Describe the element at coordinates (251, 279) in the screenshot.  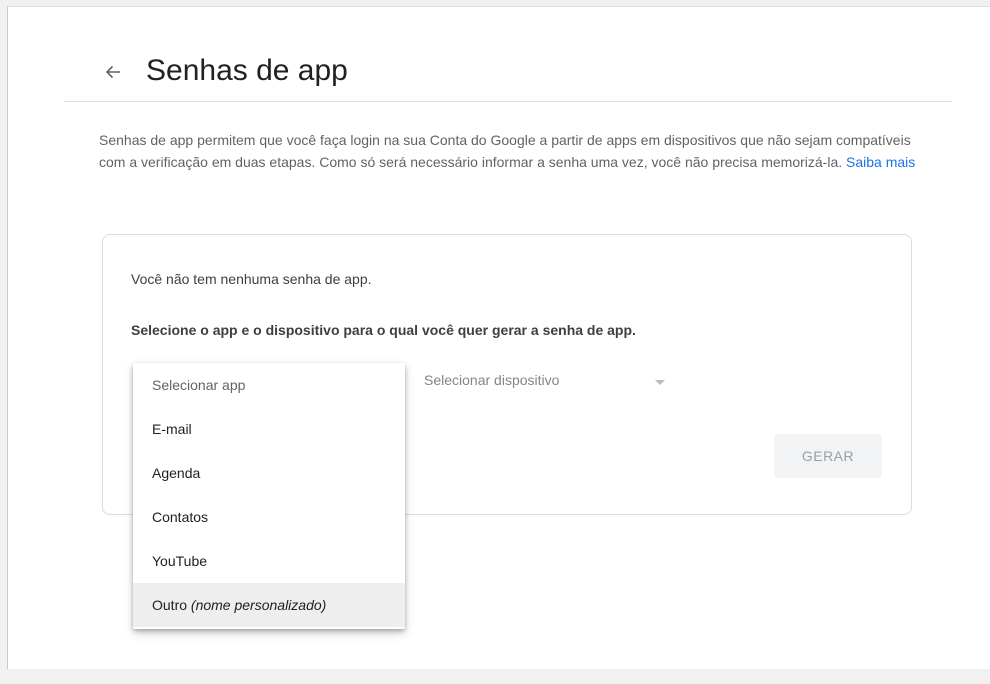
I see `no-passwords-text: Você não tem nenhuma senha de app.` at that location.